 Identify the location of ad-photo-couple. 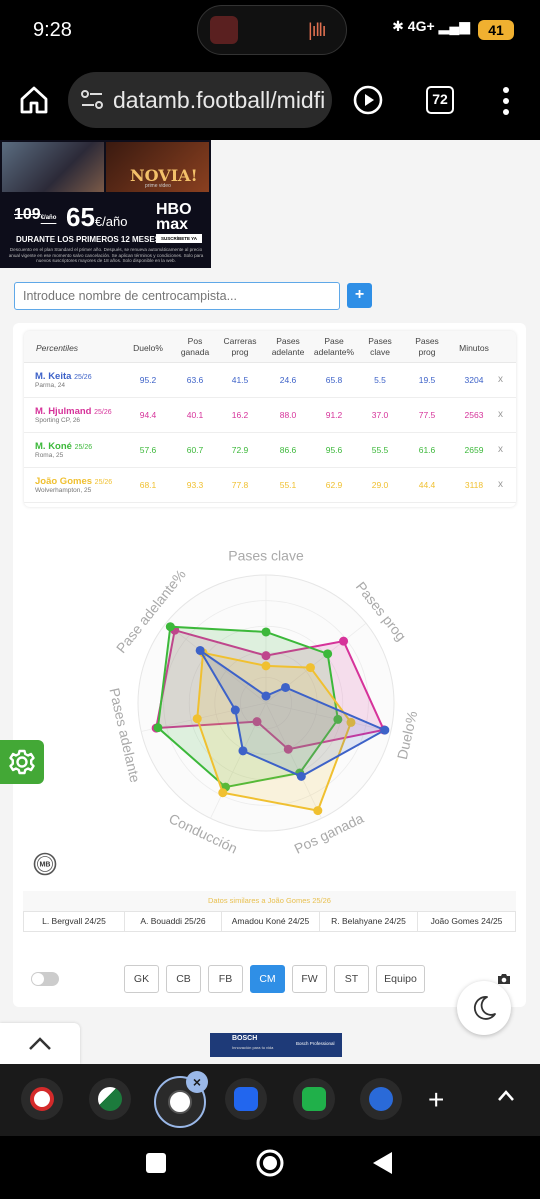
(53, 167).